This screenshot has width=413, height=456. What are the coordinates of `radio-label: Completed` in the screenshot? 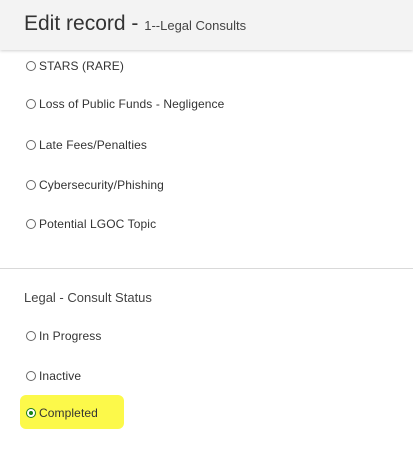 It's located at (68, 413).